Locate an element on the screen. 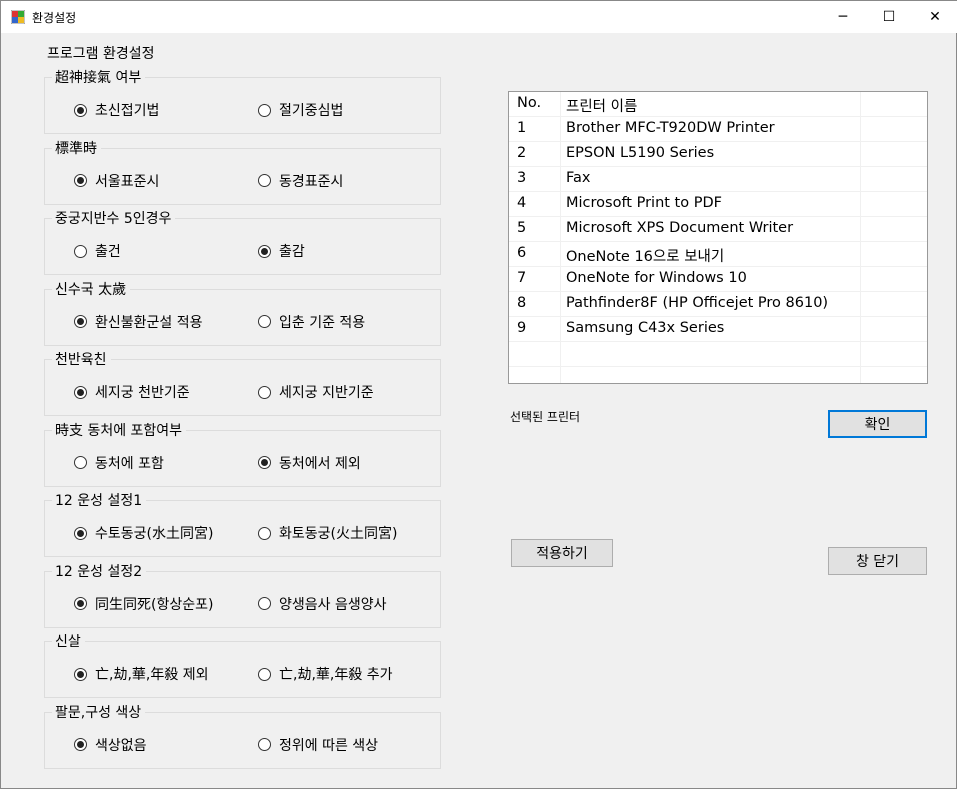 The width and height of the screenshot is (957, 789). table-row: 9 Samsung C43x Series is located at coordinates (718, 329).